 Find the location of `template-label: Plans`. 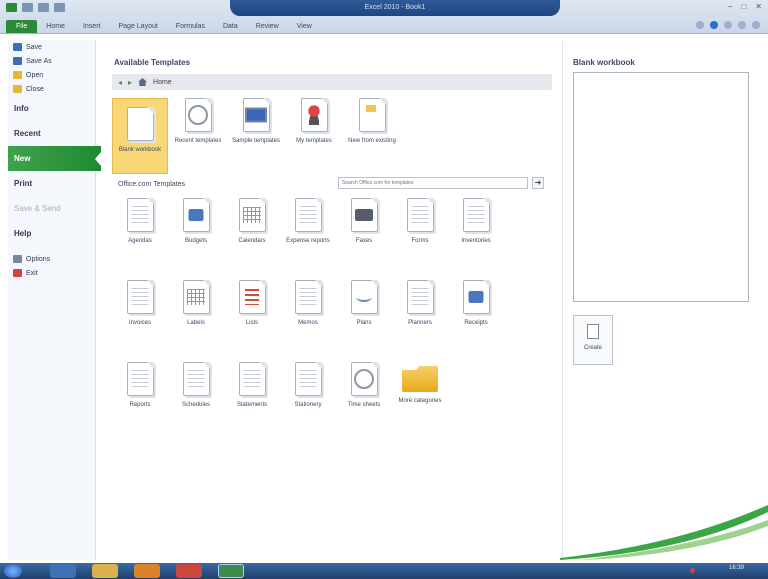

template-label: Plans is located at coordinates (364, 323).